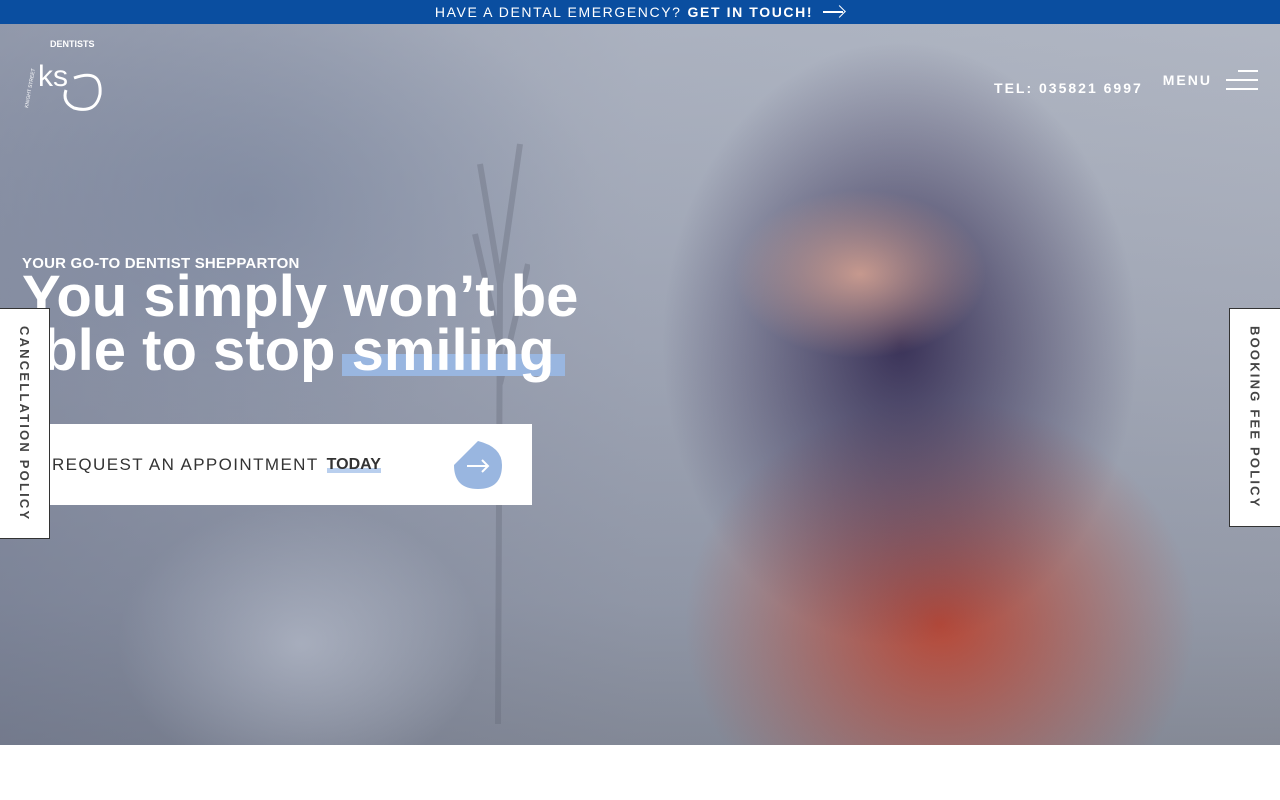  Describe the element at coordinates (53, 76) in the screenshot. I see `svg-text: ks` at that location.